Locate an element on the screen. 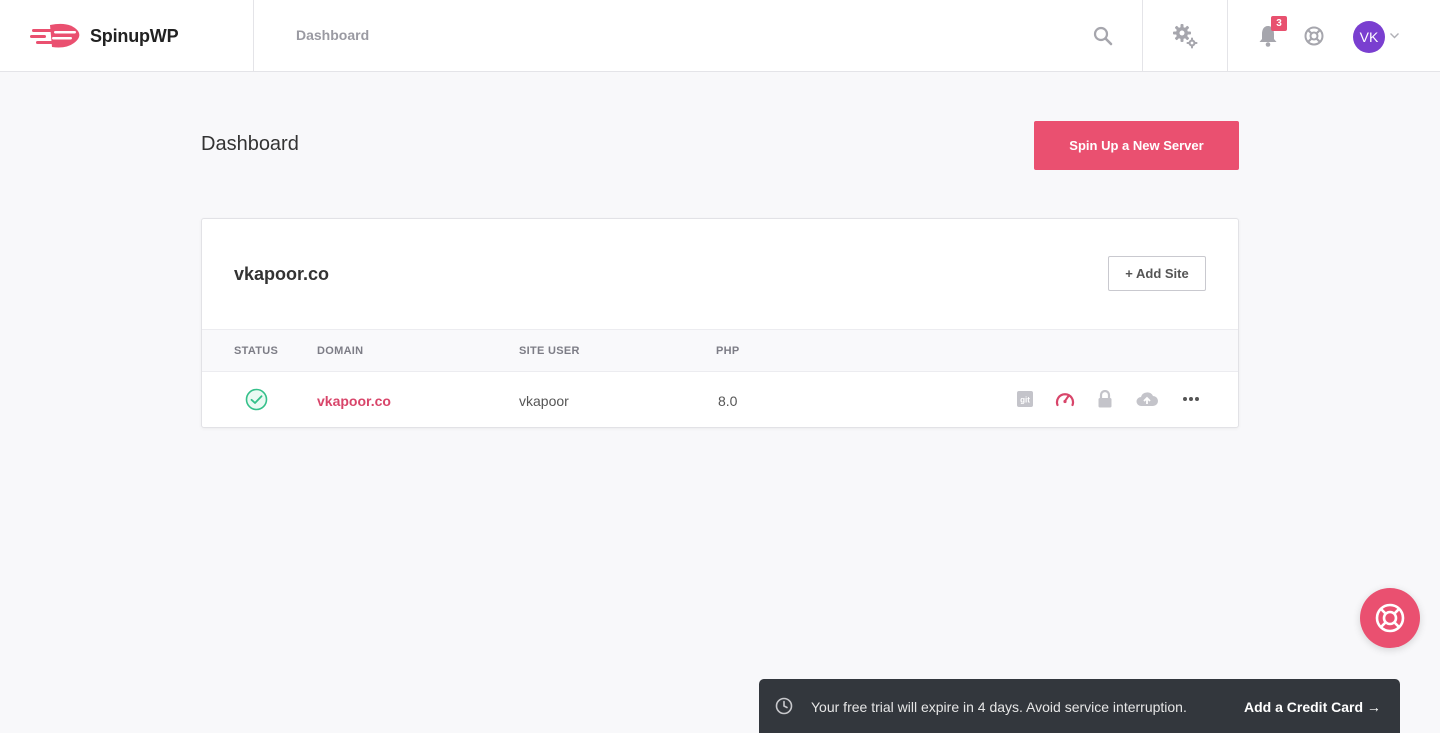  brand-name: SpinupWP is located at coordinates (134, 35).